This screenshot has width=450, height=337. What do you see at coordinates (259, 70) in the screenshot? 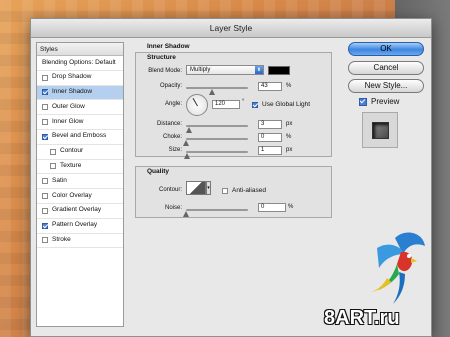
I see `chevron-updown-icon: ⬍` at bounding box center [259, 70].